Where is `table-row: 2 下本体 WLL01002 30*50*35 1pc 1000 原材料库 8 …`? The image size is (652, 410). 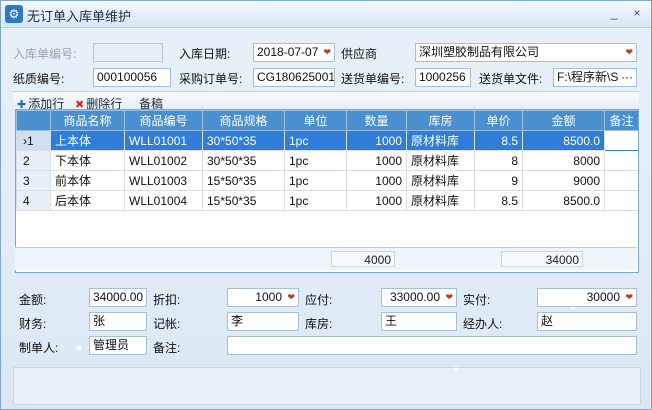 table-row: 2 下本体 WLL01002 30*50*35 1pc 1000 原材料库 8 … is located at coordinates (327, 160).